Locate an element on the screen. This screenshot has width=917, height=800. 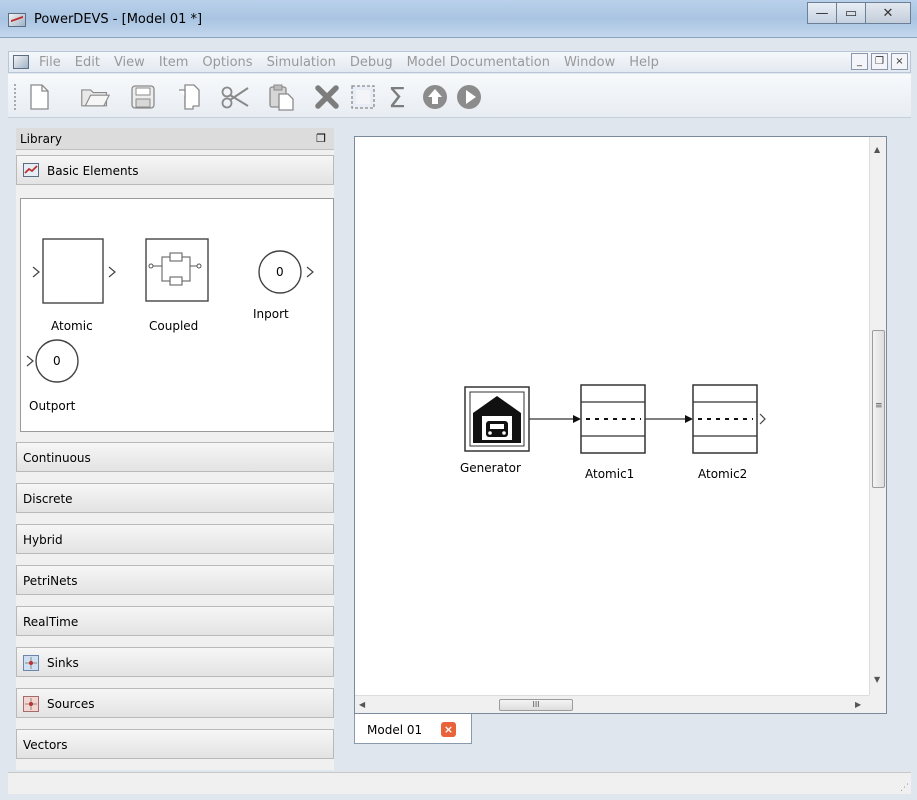
vertical-scrollbar: ▲ ≡ ▼ is located at coordinates (877, 416).